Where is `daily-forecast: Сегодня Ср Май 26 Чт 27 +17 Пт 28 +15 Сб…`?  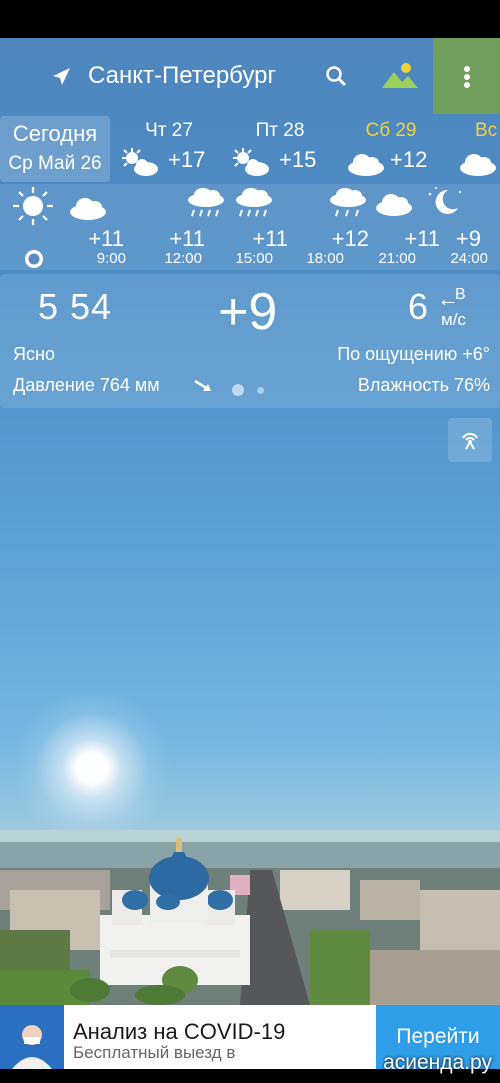
daily-forecast: Сегодня Ср Май 26 Чт 27 +17 Пт 28 +15 Сб… is located at coordinates (250, 149).